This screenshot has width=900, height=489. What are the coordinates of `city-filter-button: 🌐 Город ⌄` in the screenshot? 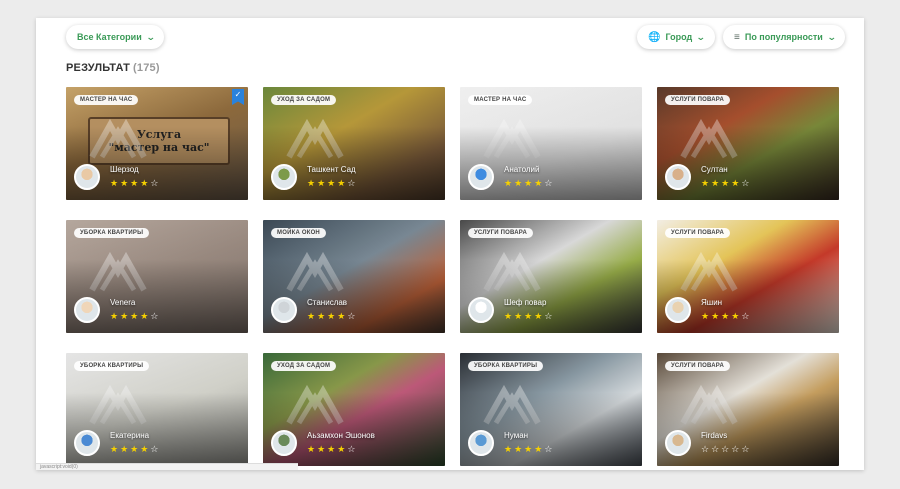 It's located at (676, 37).